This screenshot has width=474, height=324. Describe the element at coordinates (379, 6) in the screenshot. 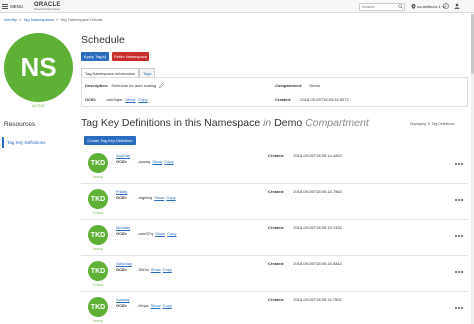

I see `search-input` at that location.